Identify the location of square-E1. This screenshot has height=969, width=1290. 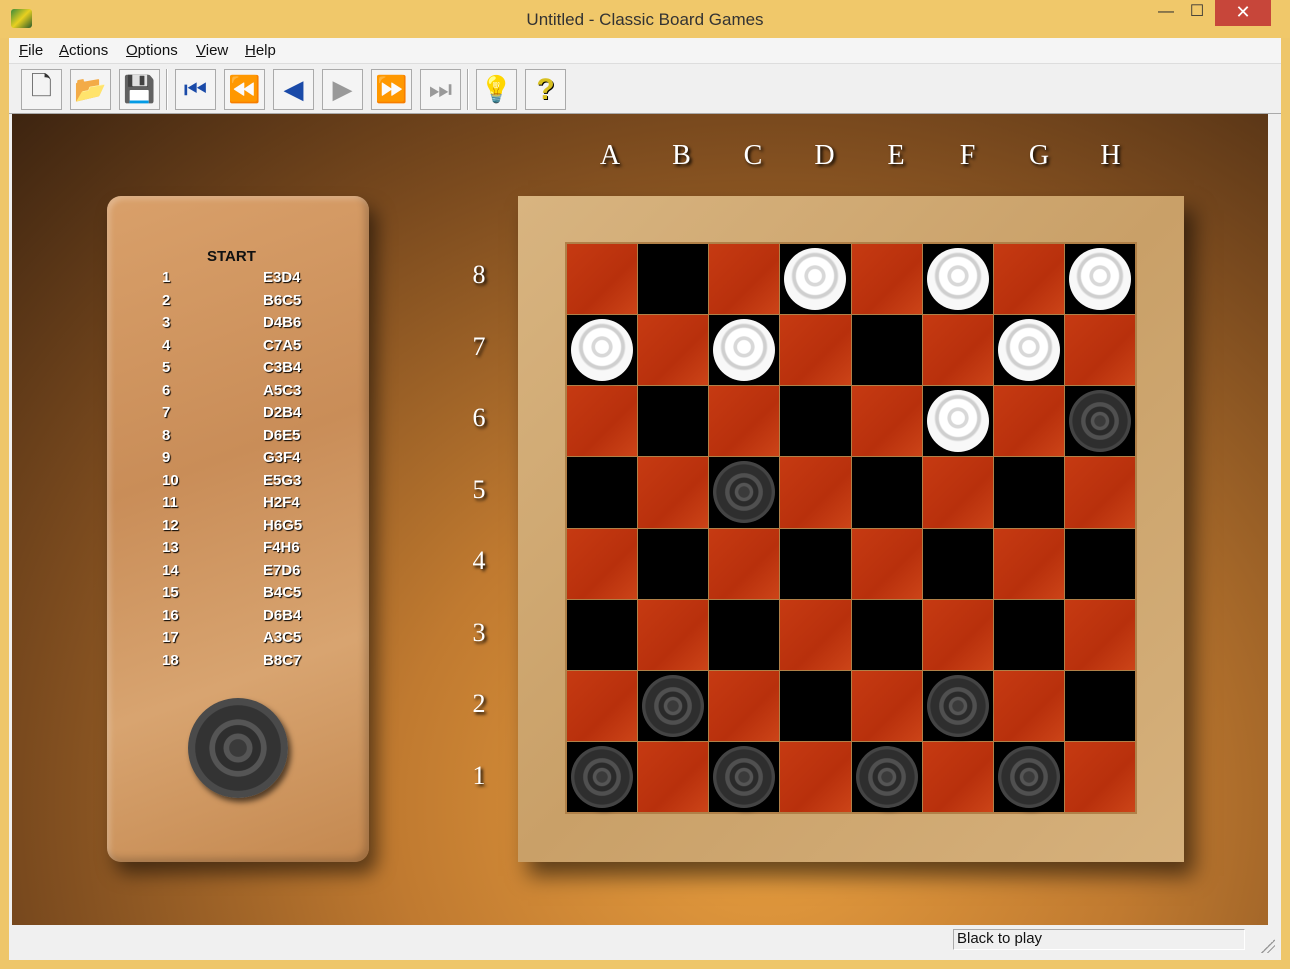
(886, 776).